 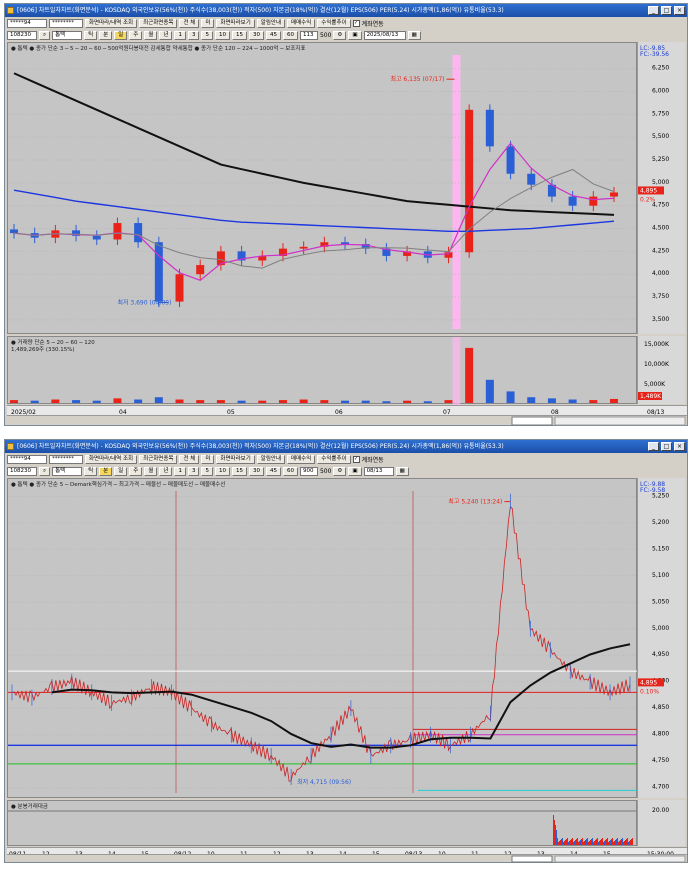 I want to click on period-day-2: 일, so click(x=121, y=471).